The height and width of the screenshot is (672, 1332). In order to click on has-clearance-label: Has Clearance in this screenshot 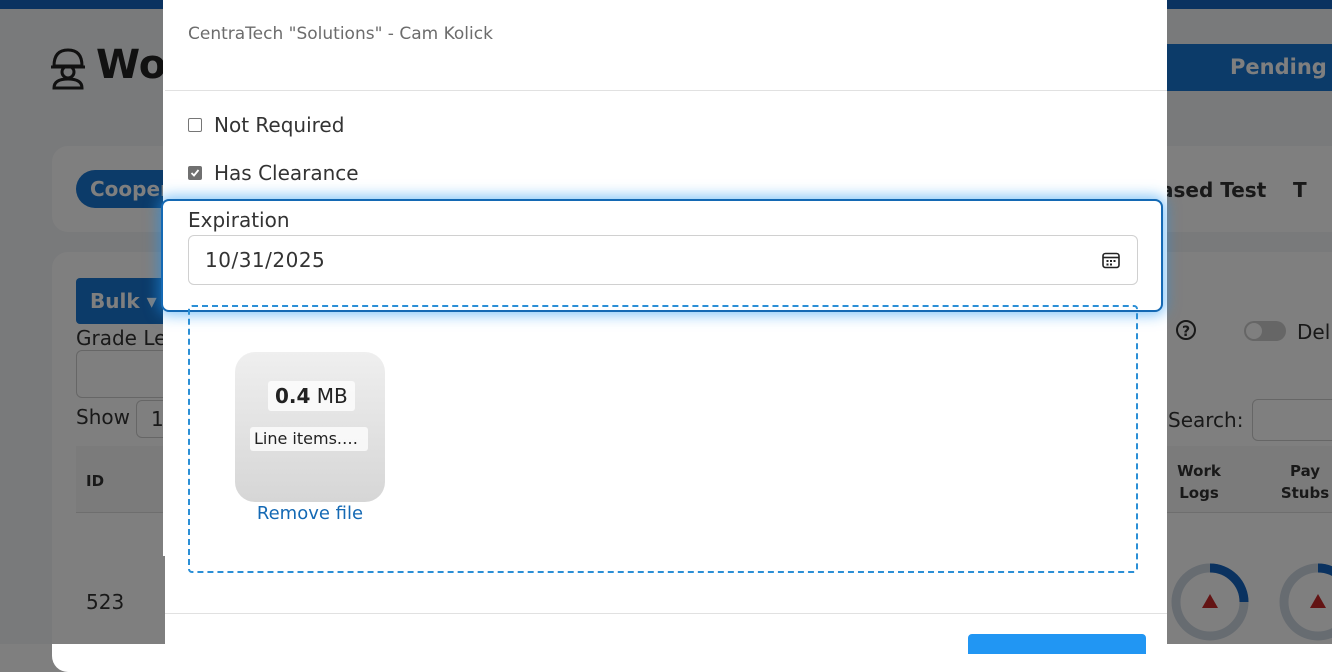, I will do `click(286, 173)`.